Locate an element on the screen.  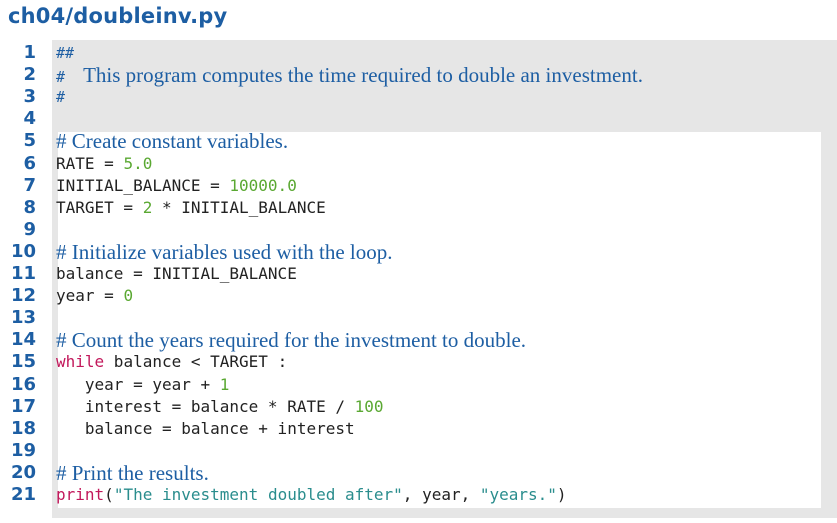
line-number: 10 is located at coordinates (23, 251).